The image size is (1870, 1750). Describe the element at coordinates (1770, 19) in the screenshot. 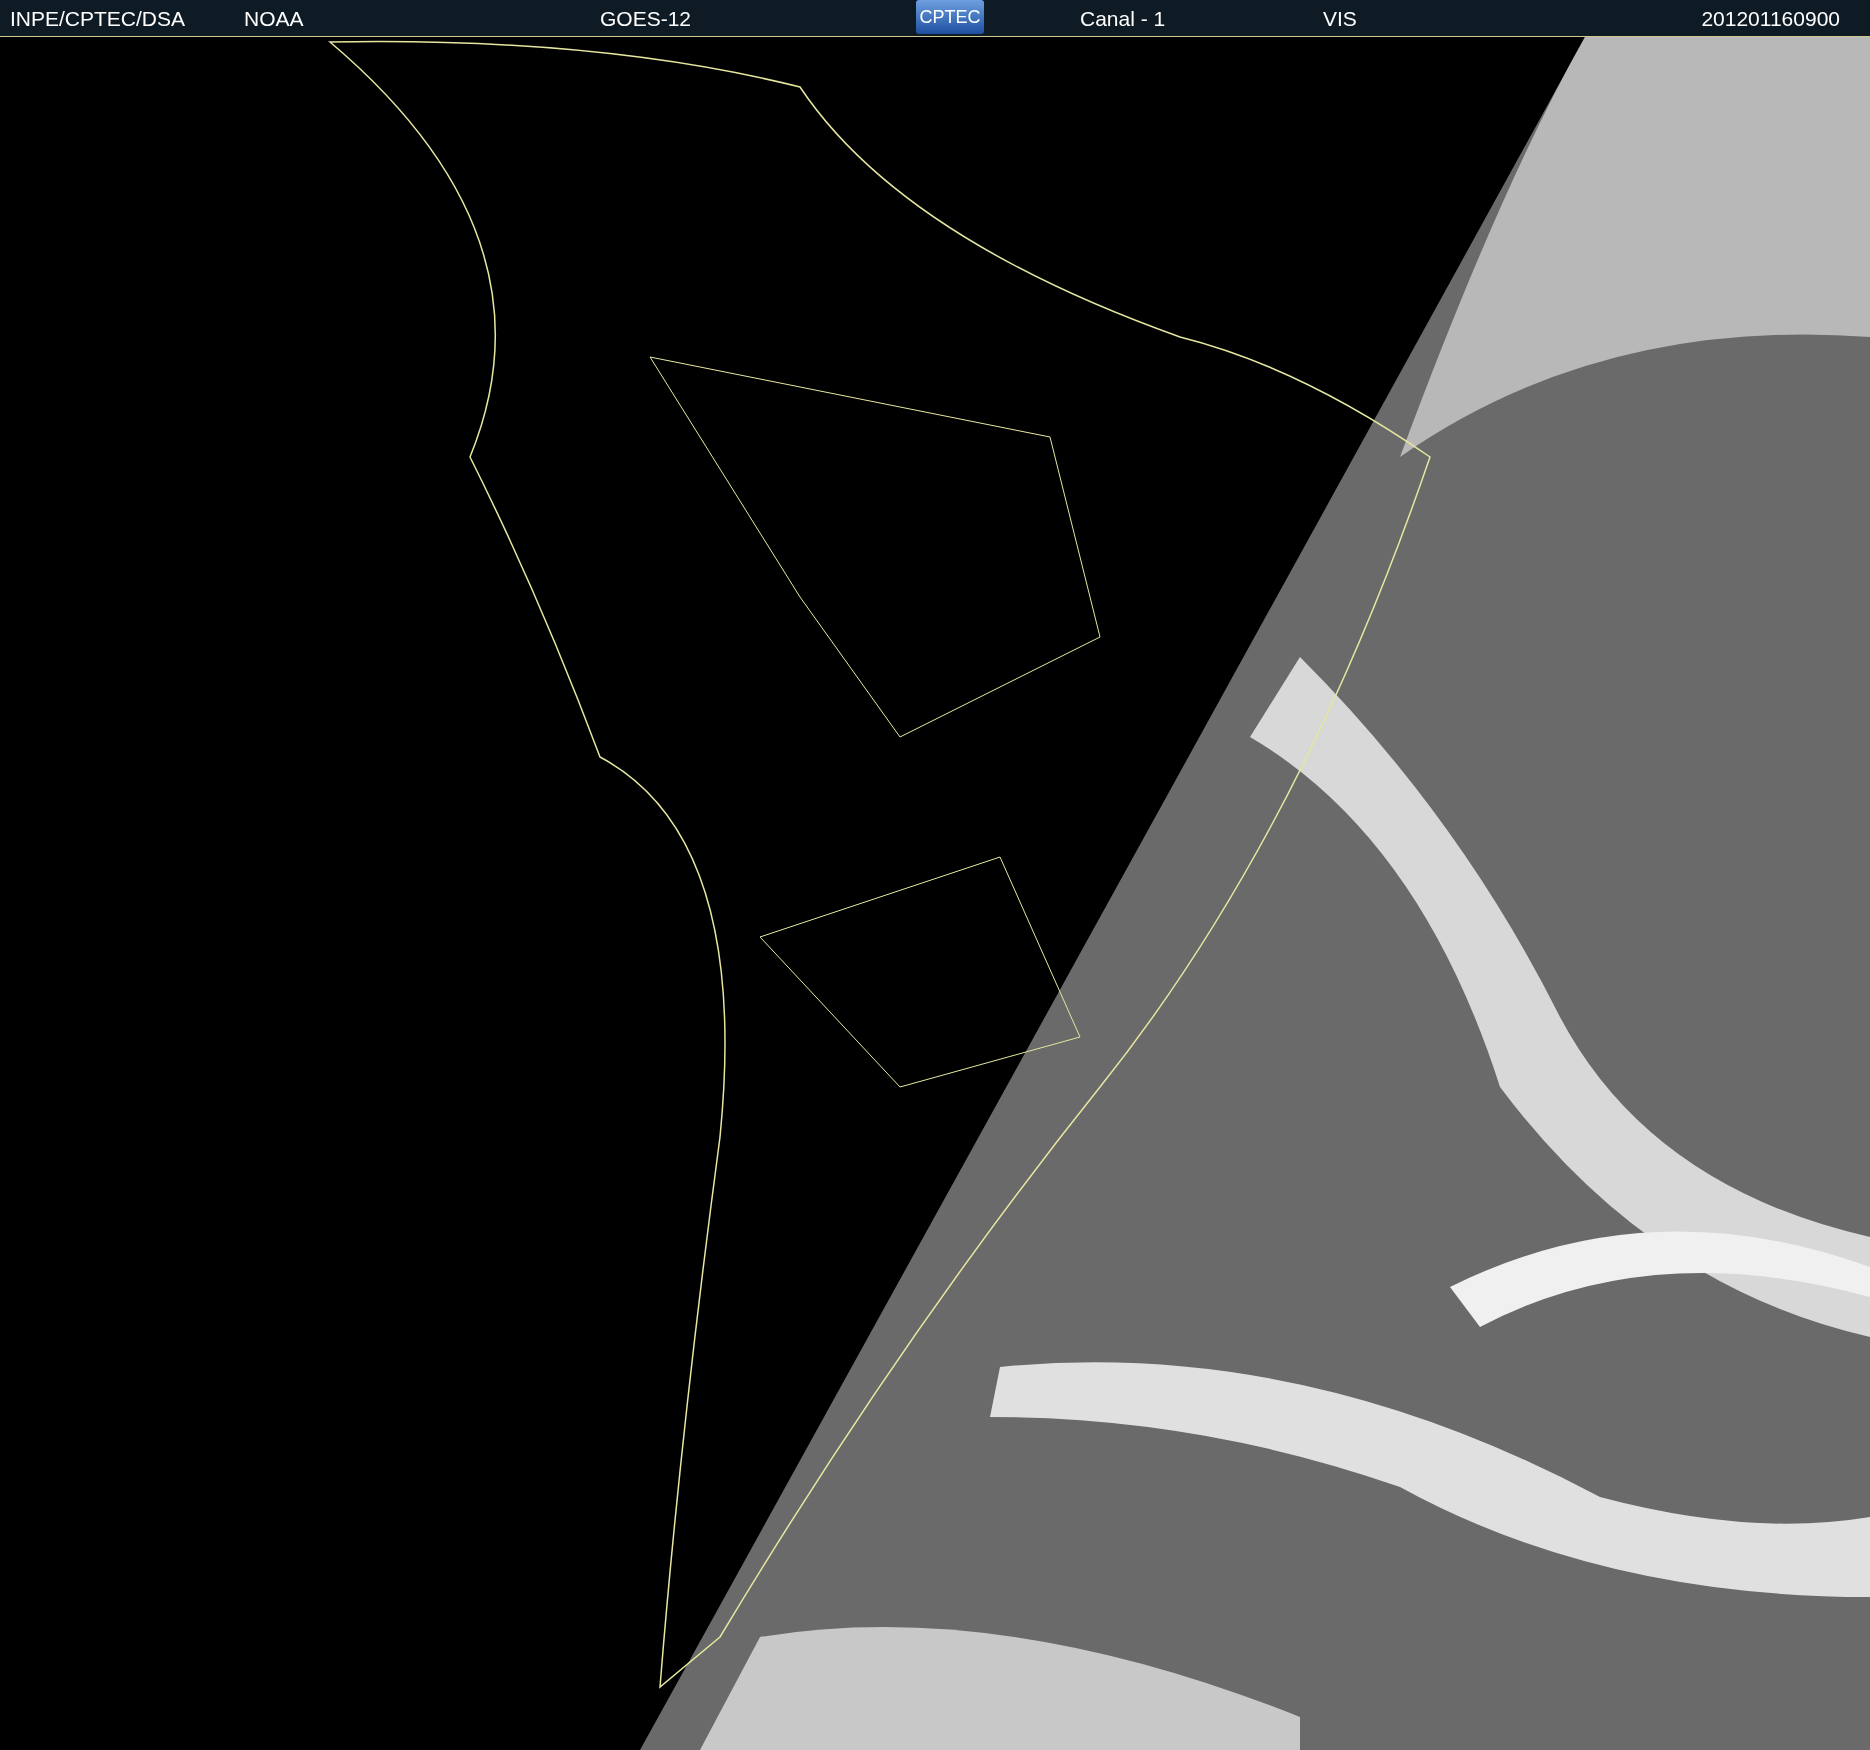

I see `timestamp-label: 201201160900` at that location.